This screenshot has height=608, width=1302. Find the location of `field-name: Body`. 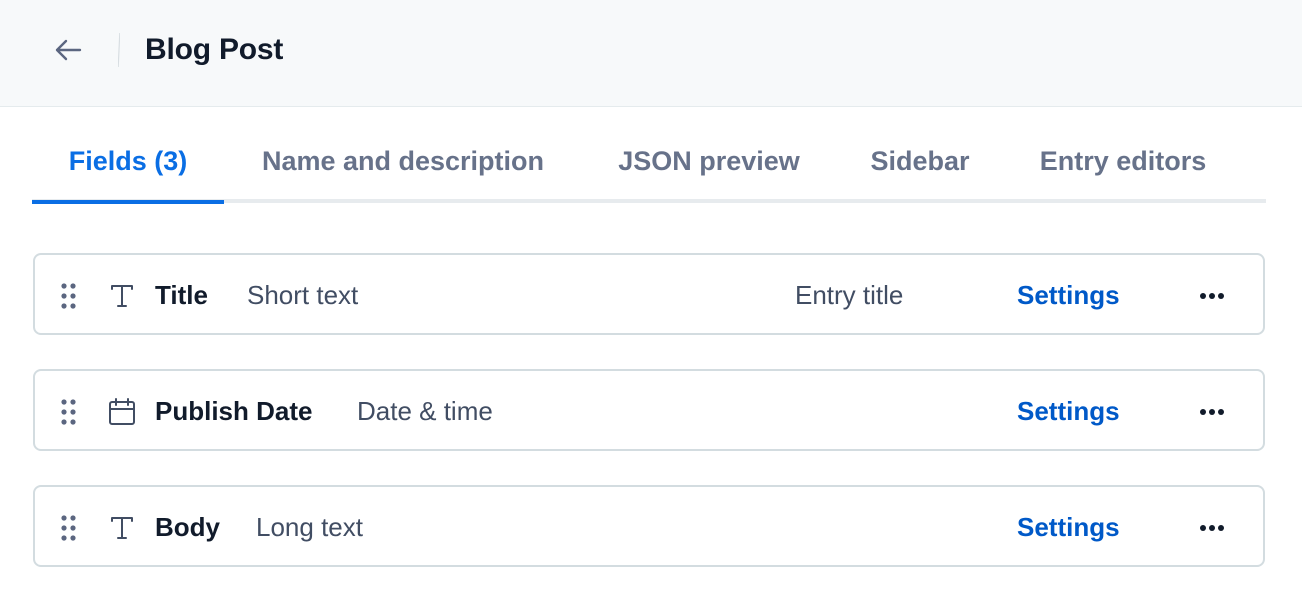

field-name: Body is located at coordinates (187, 527).